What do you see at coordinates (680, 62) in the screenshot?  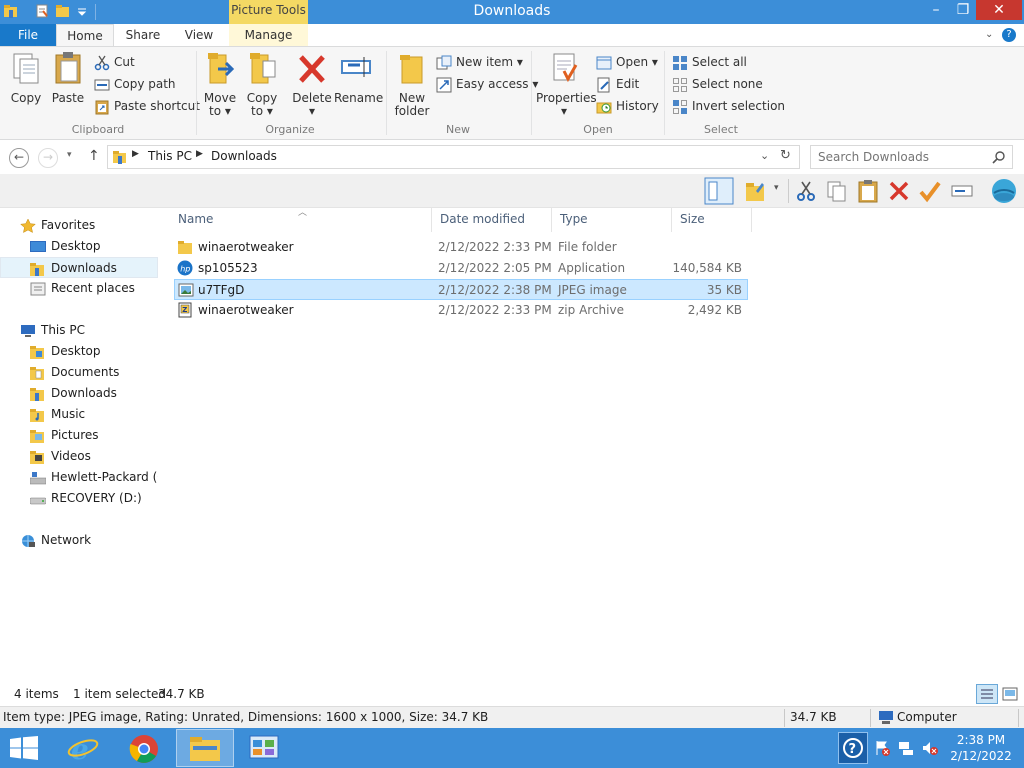 I see `select-all-icon` at bounding box center [680, 62].